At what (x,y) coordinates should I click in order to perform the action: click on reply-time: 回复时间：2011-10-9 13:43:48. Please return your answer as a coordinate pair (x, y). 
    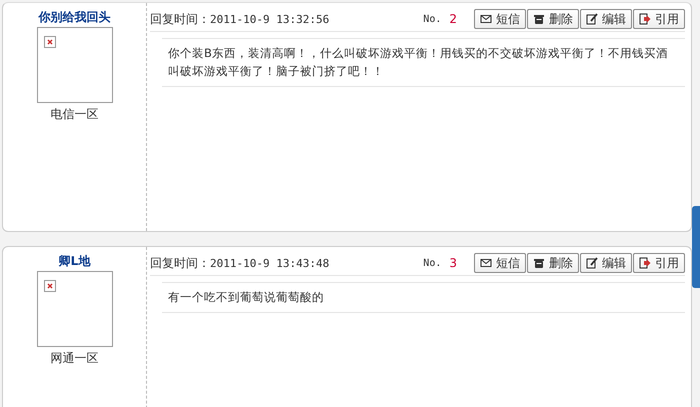
    Looking at the image, I should click on (240, 263).